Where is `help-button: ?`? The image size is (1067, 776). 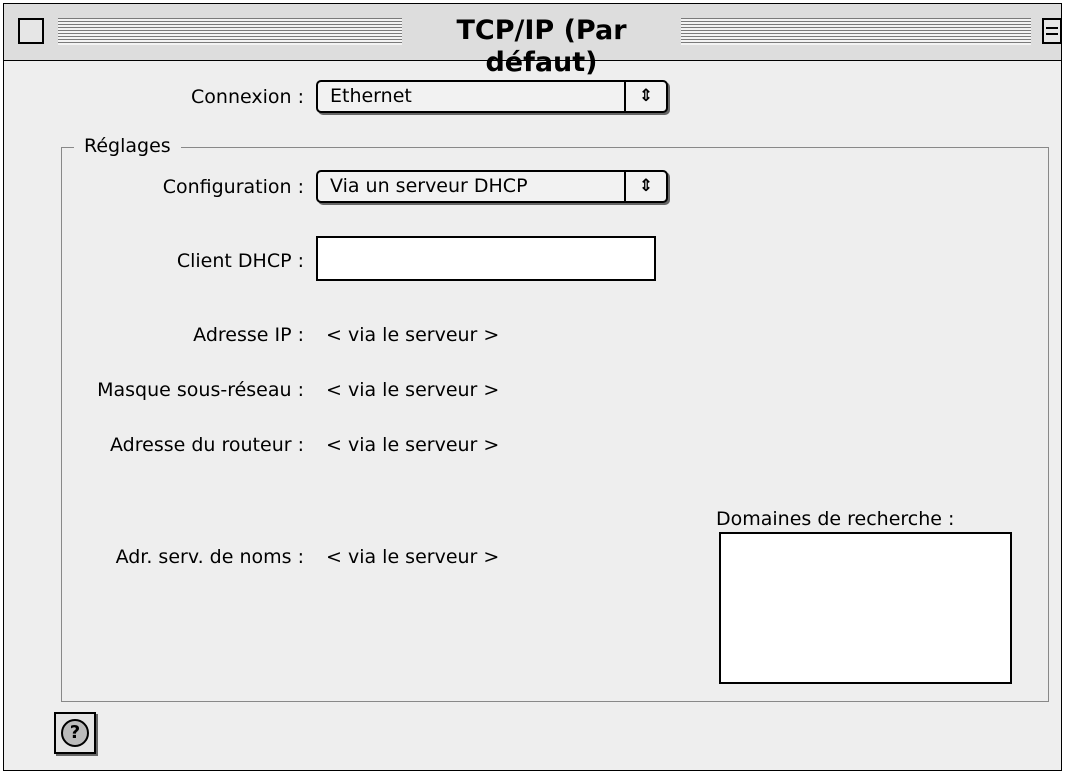 help-button: ? is located at coordinates (75, 733).